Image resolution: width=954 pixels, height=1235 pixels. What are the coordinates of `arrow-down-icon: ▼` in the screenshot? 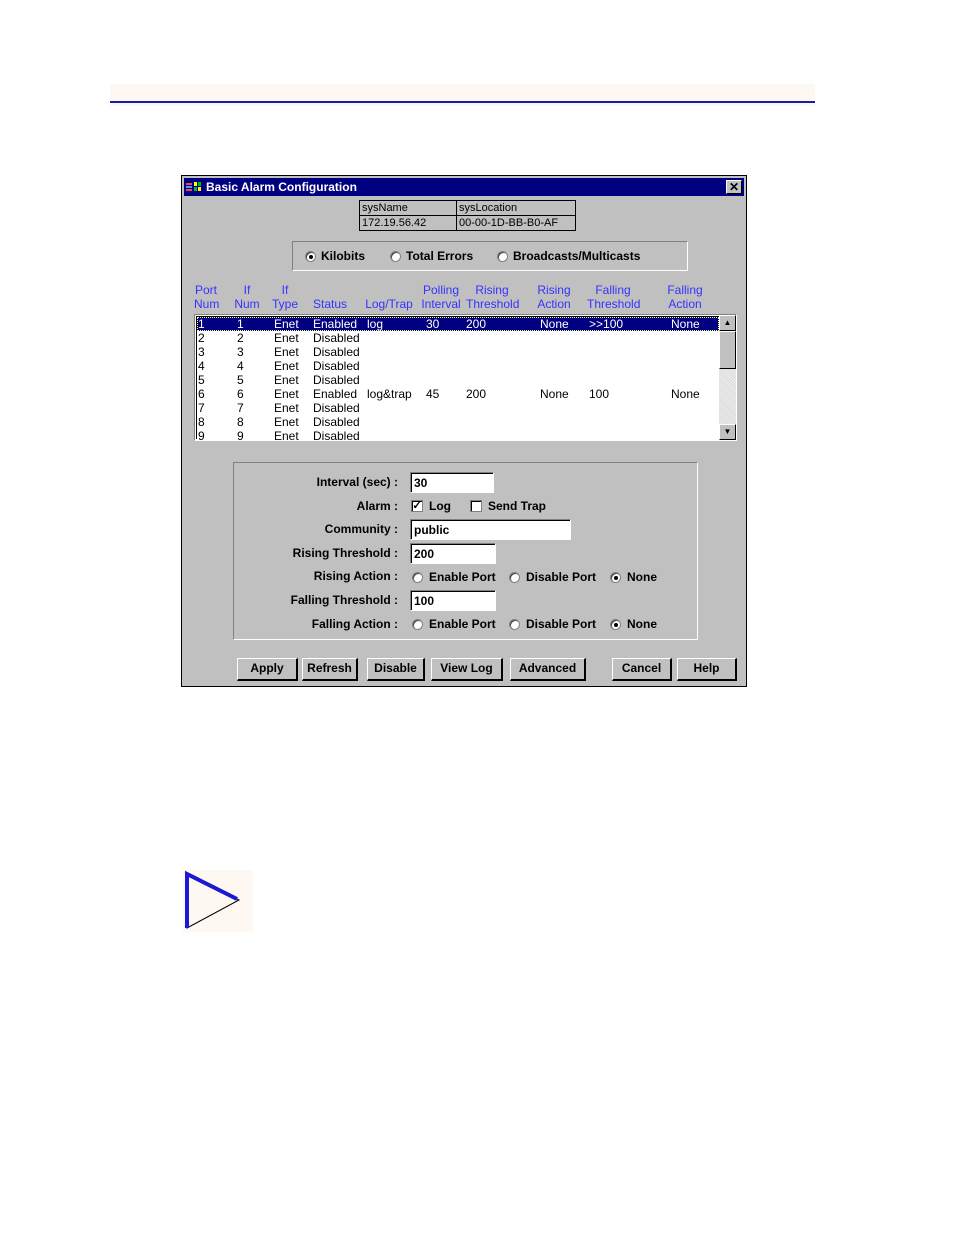 It's located at (727, 431).